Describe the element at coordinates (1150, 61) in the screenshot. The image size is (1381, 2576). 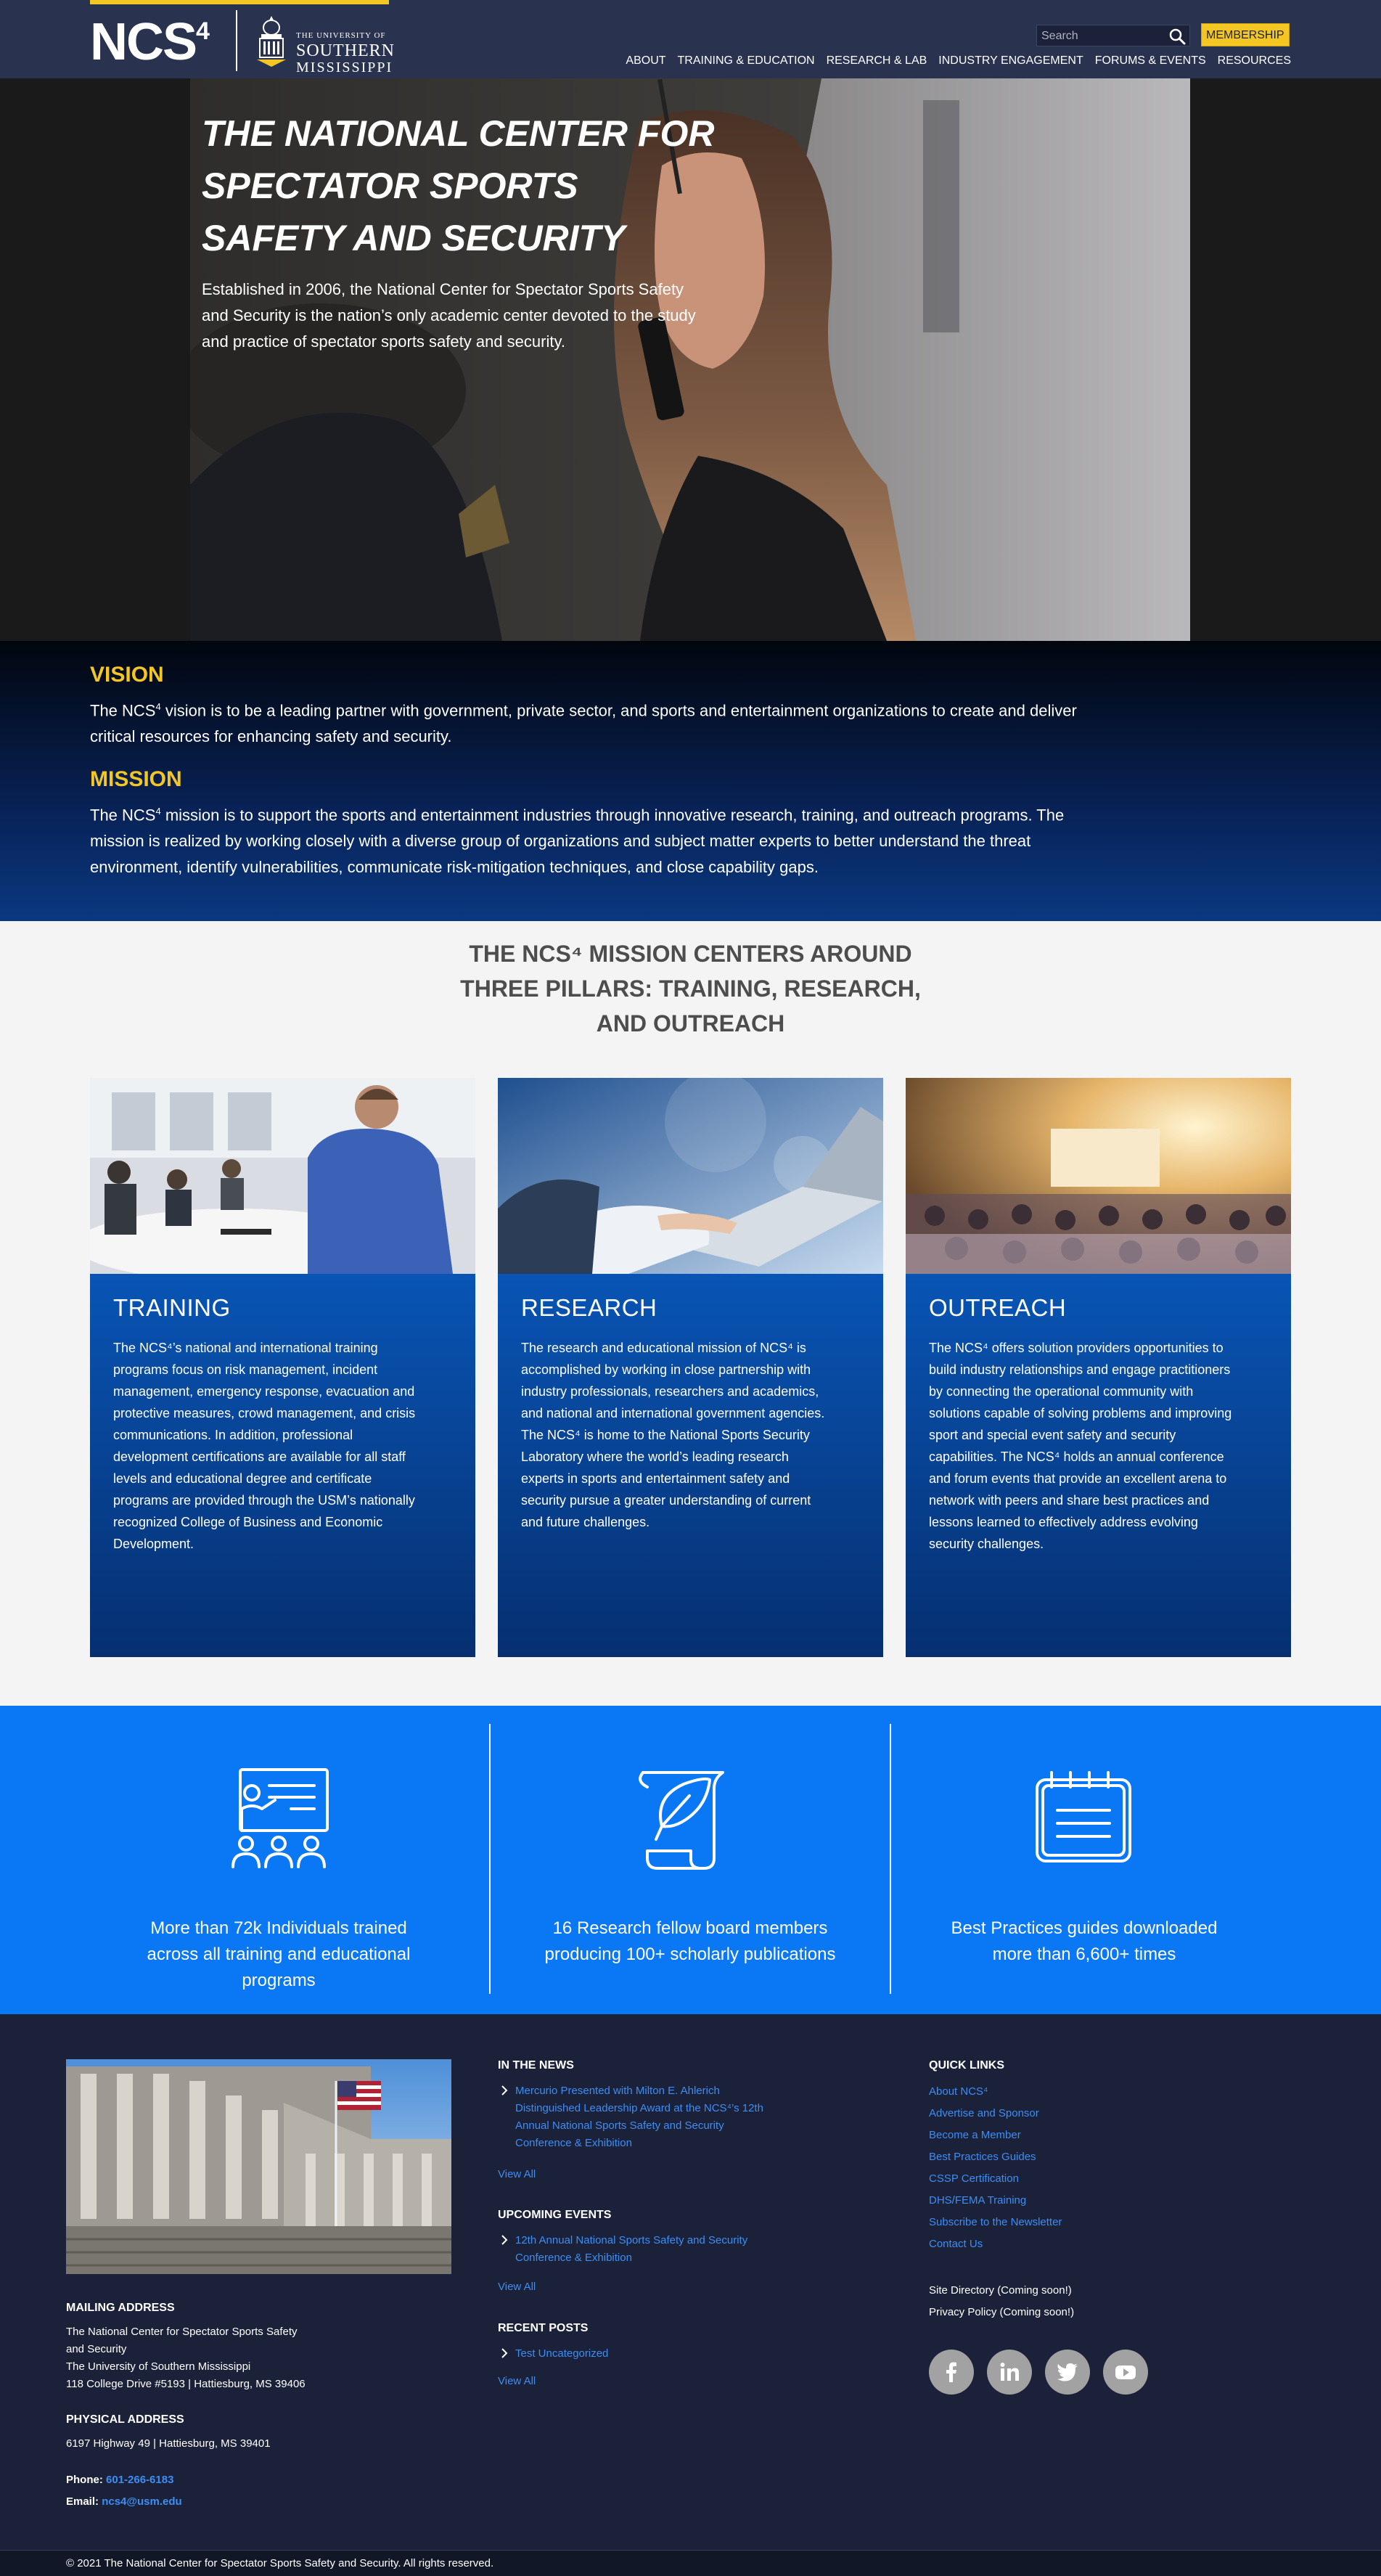
I see `nav-forums-events: FORUMS & EVENTS` at that location.